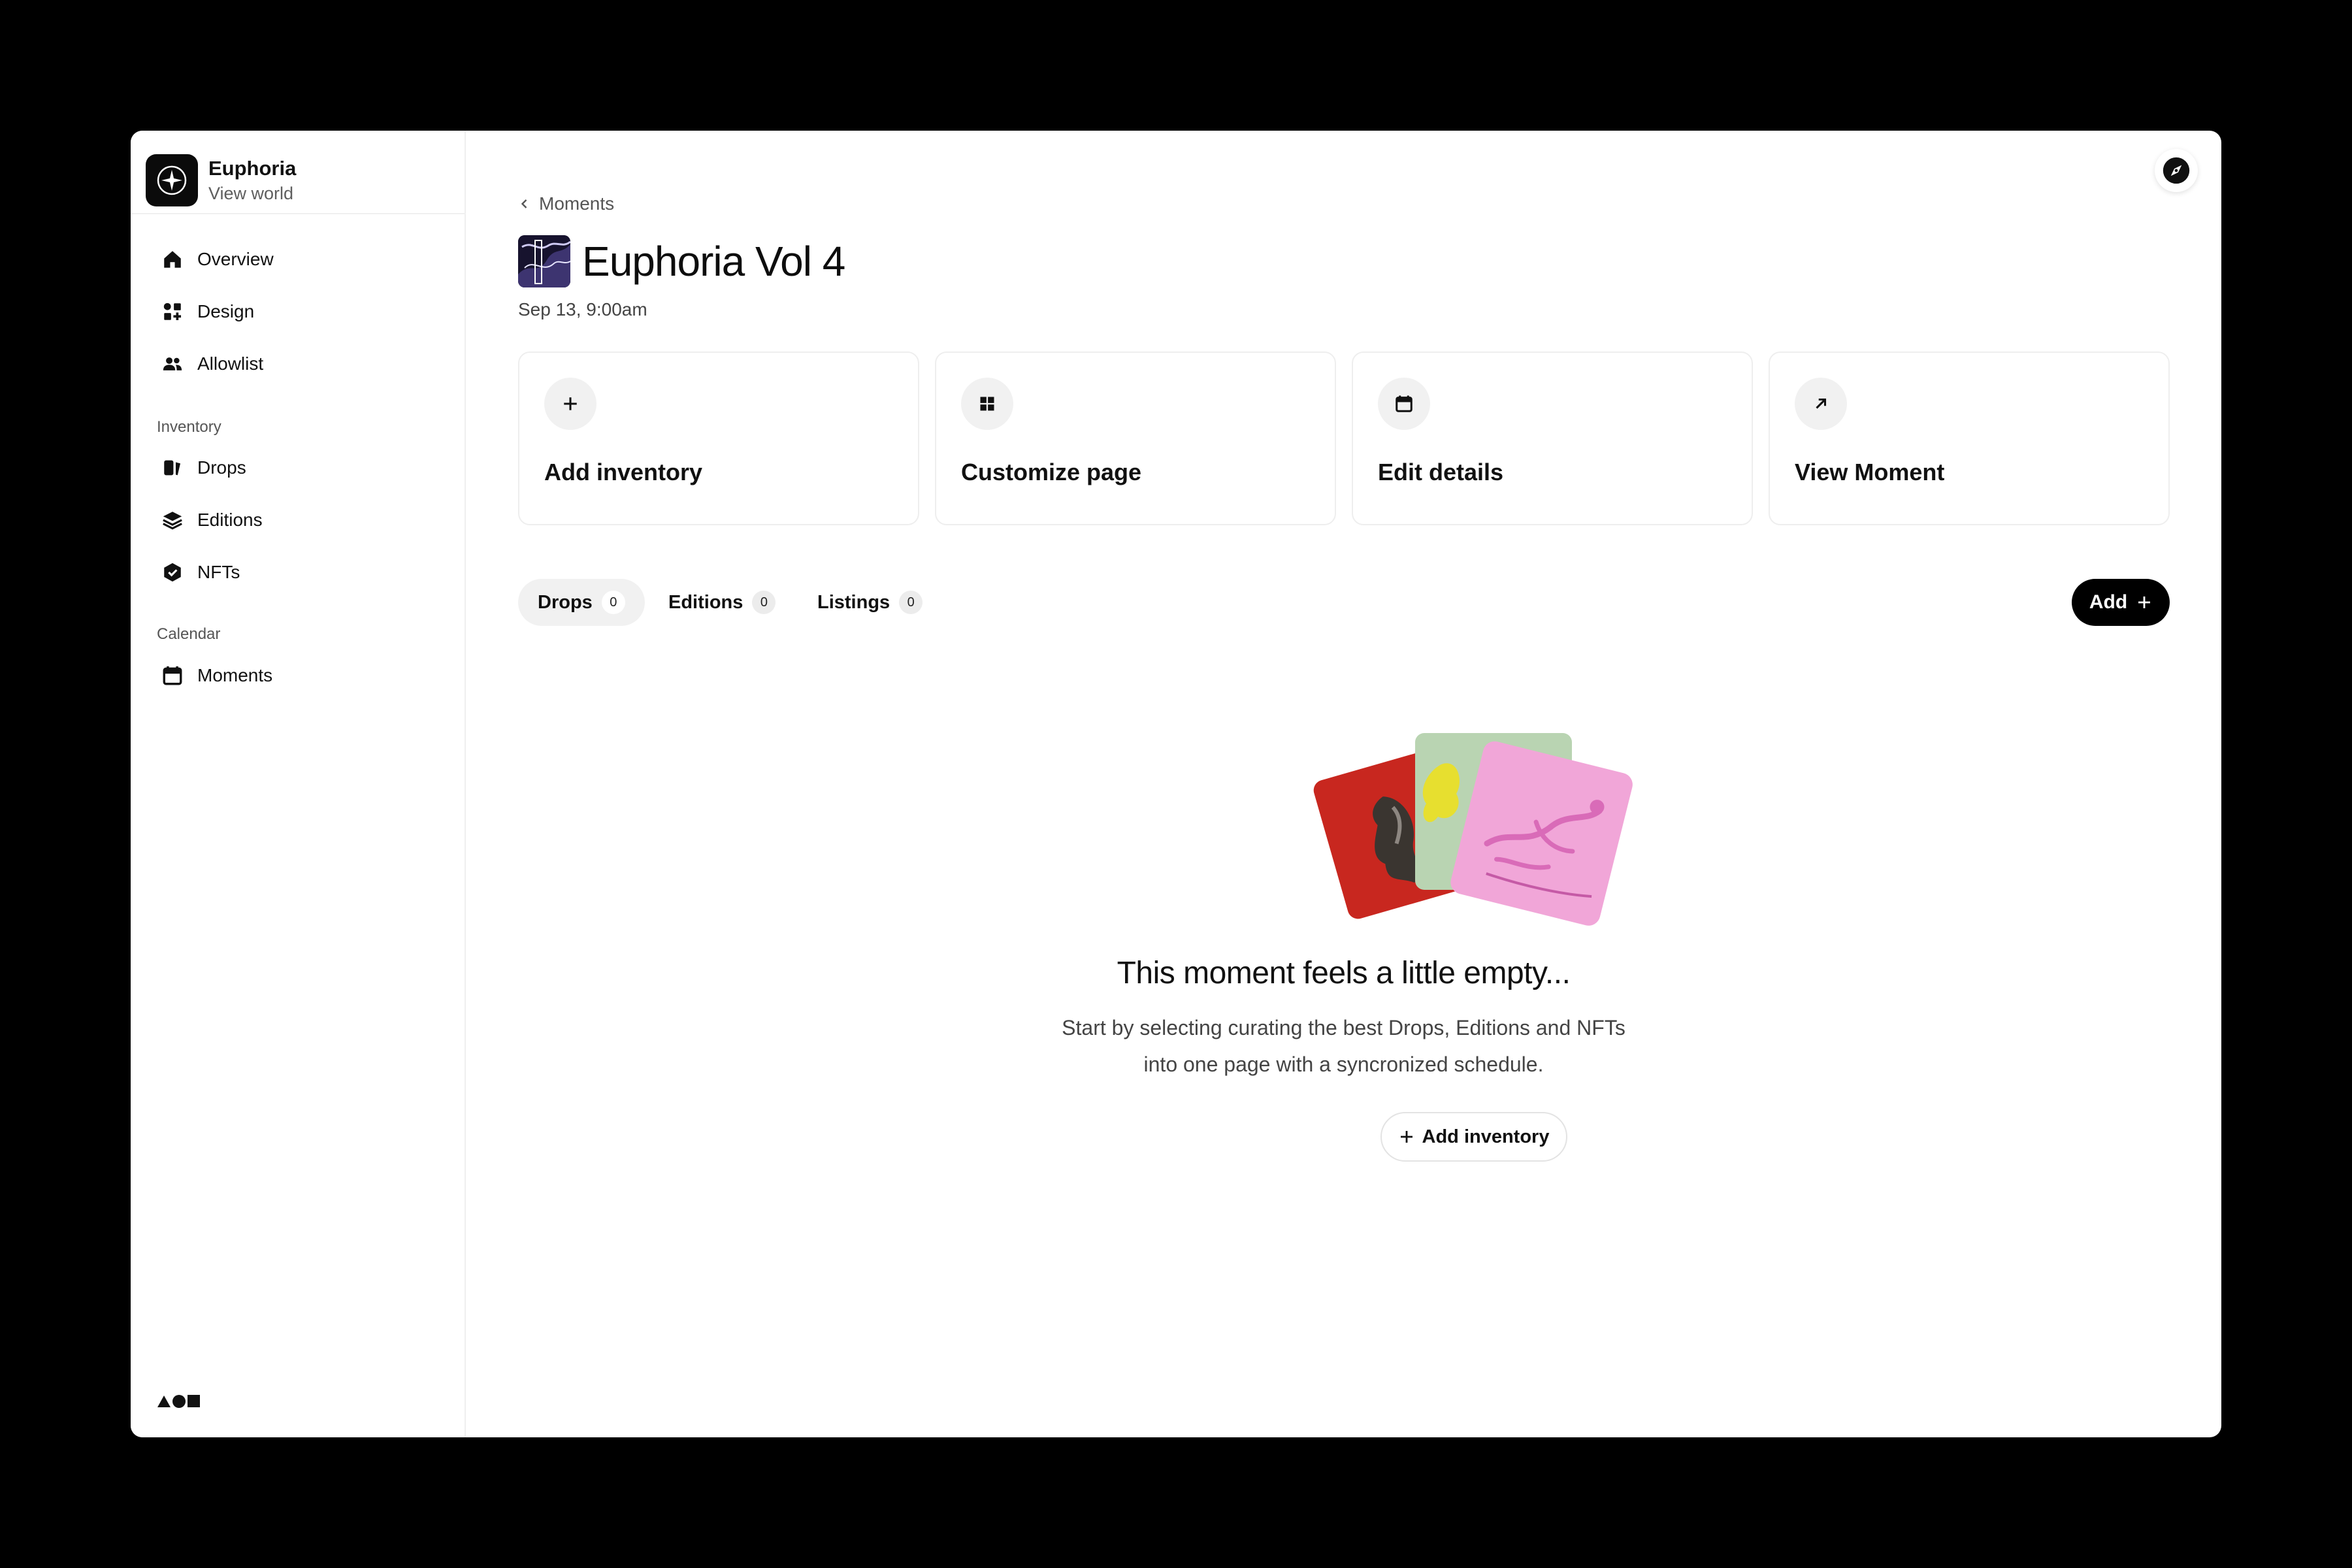 This screenshot has height=1568, width=2352. Describe the element at coordinates (1135, 438) in the screenshot. I see `customize-page-card: Customize page` at that location.